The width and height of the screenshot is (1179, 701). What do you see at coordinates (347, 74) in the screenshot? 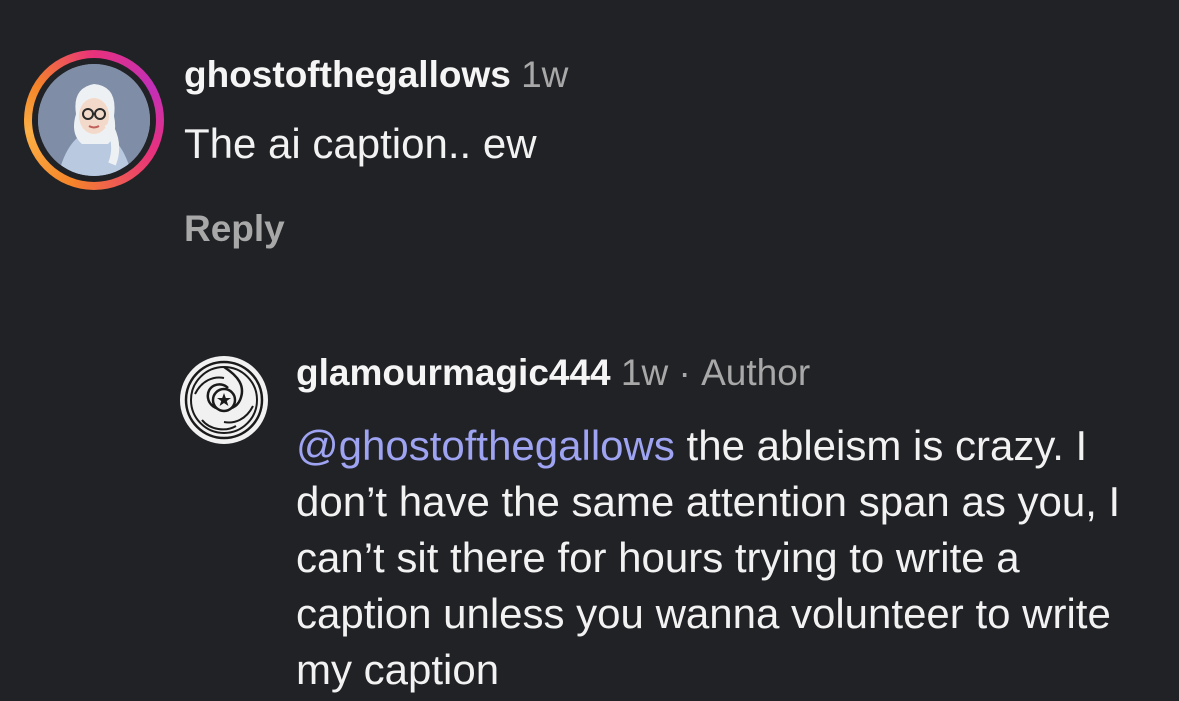
I see `comment-username: ghostofthegallows` at bounding box center [347, 74].